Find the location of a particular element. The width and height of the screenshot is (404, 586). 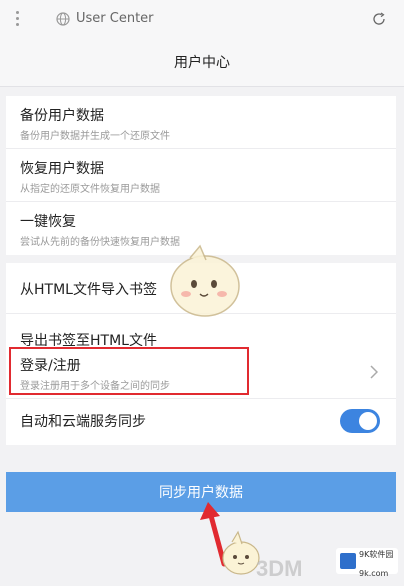

watermark-logo: 9K软件园 9k.com is located at coordinates (367, 563).